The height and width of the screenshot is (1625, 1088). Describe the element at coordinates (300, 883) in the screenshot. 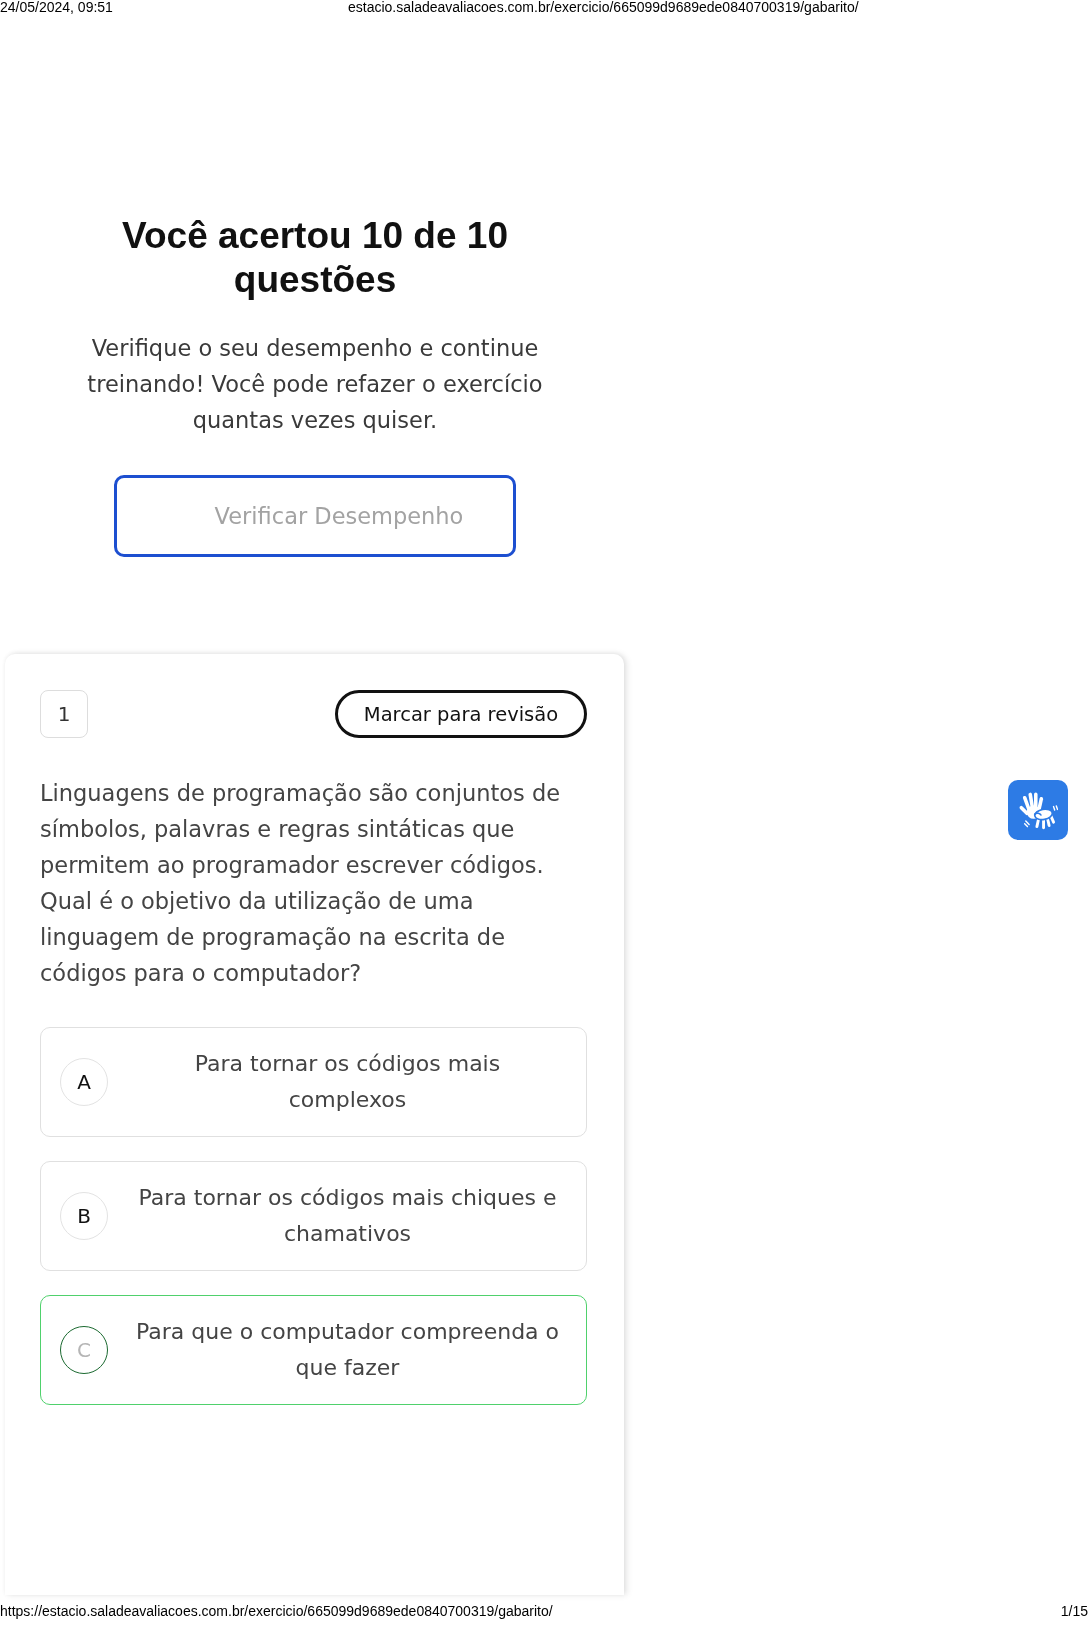

I see `question-text: Linguagens de programação são conjuntos de símbolos, palavras e regras sintáticas que permitem ao programador escrever códigos. Qual é o objetivo da utilização de uma linguagem de programação na escrita de códigos para o computador?` at that location.